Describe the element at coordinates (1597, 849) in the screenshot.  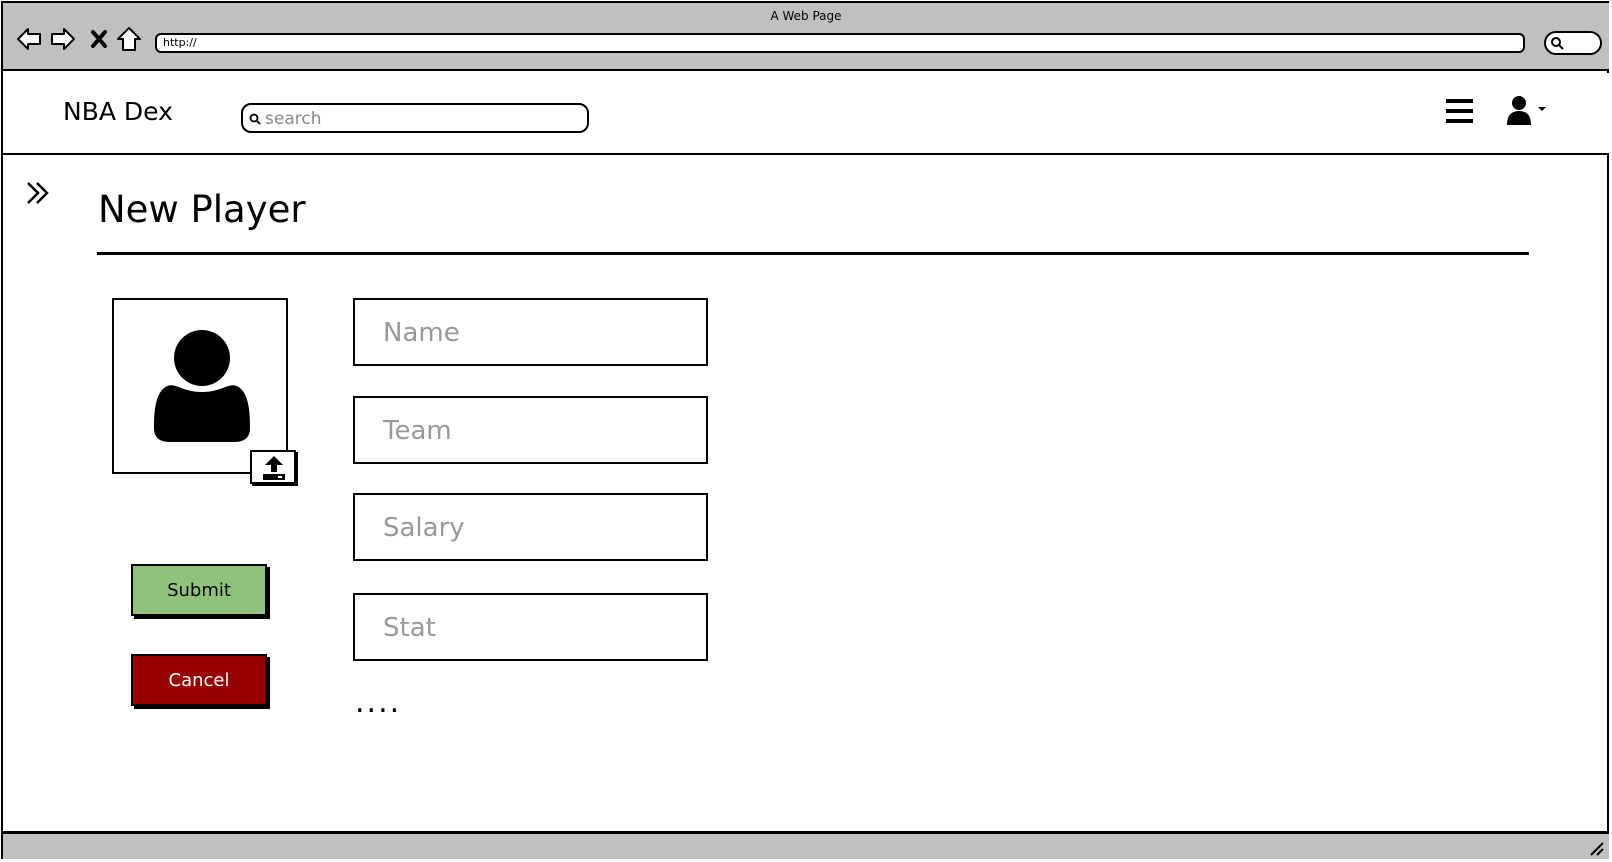
I see `resize-grip-icon` at that location.